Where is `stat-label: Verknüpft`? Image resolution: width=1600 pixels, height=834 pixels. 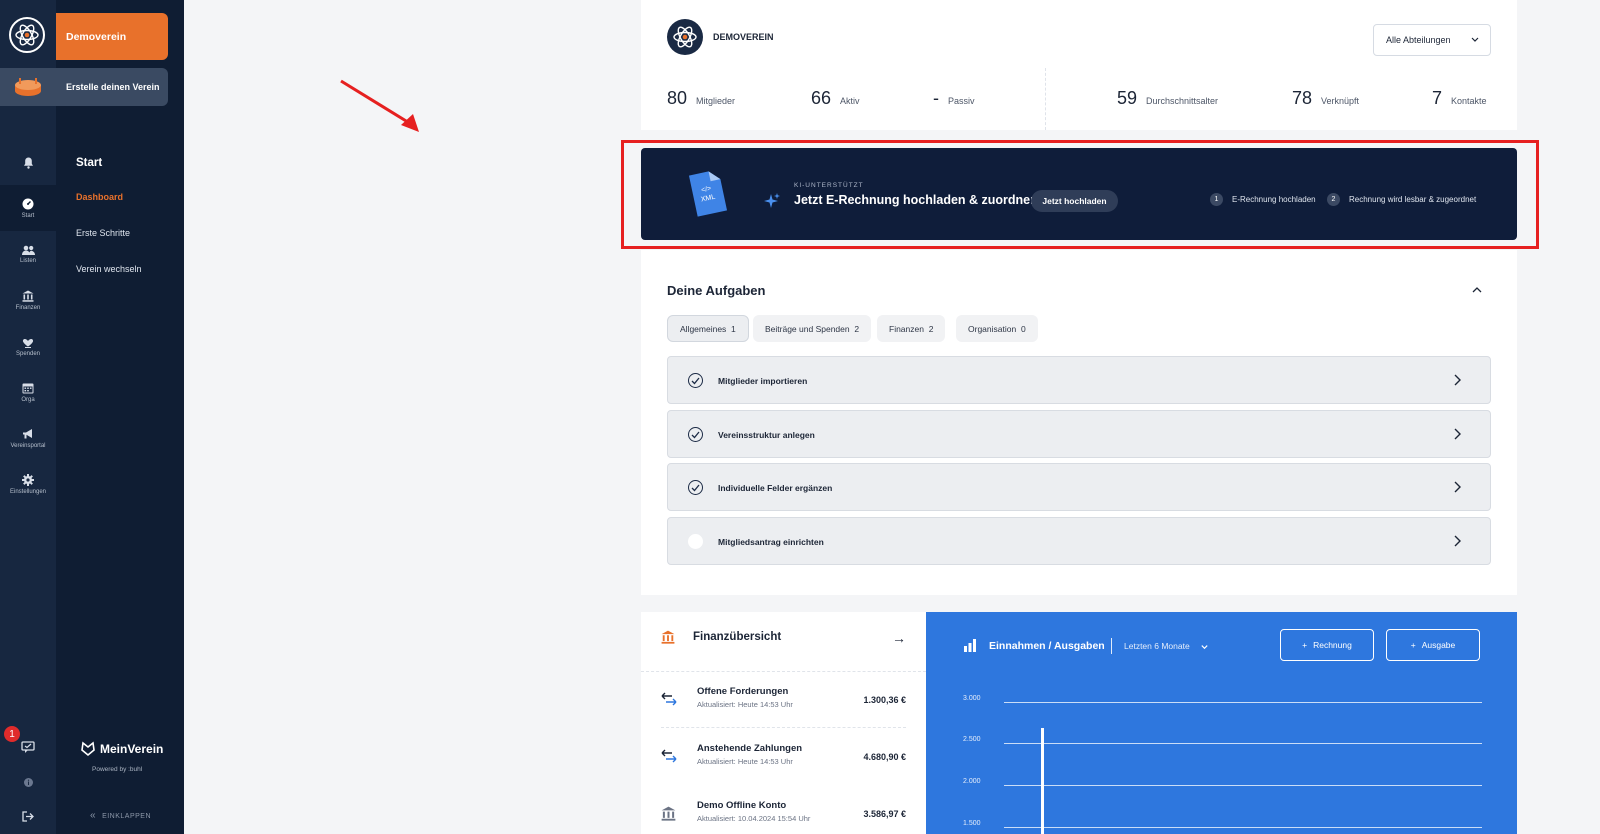 stat-label: Verknüpft is located at coordinates (1340, 101).